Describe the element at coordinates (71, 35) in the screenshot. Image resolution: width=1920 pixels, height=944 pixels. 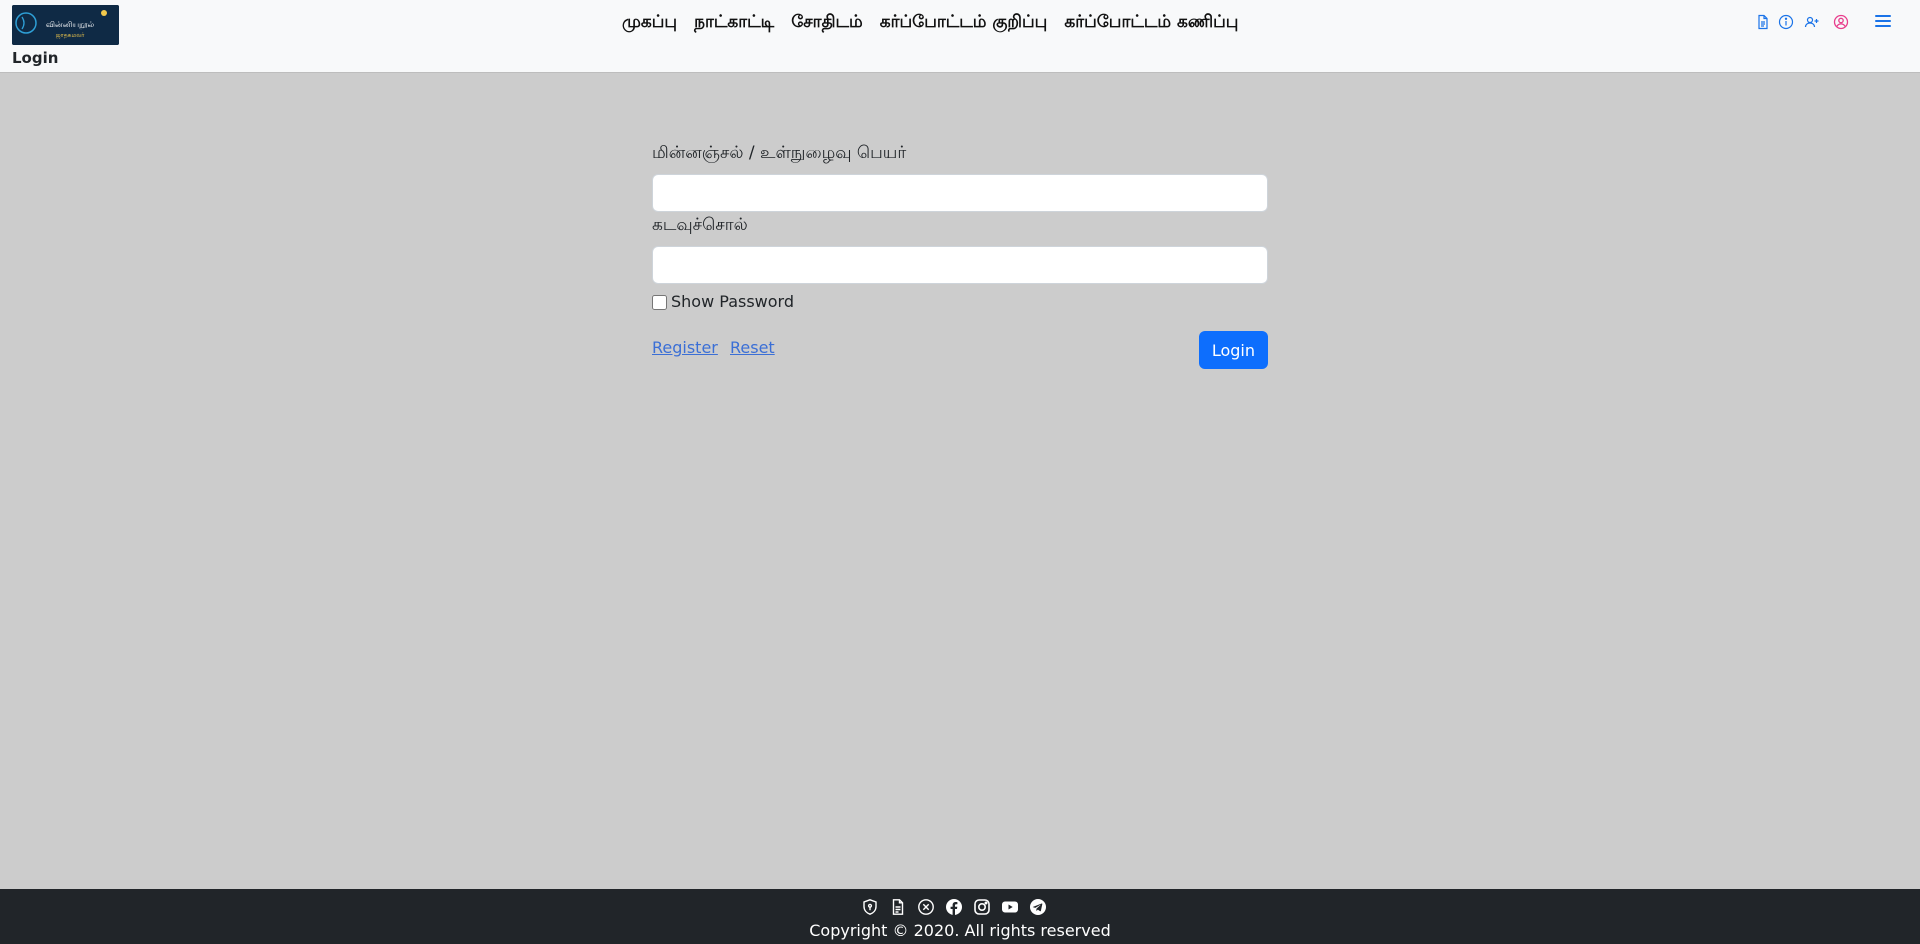
I see `logo-subtext: ஜாதகமலர்` at that location.